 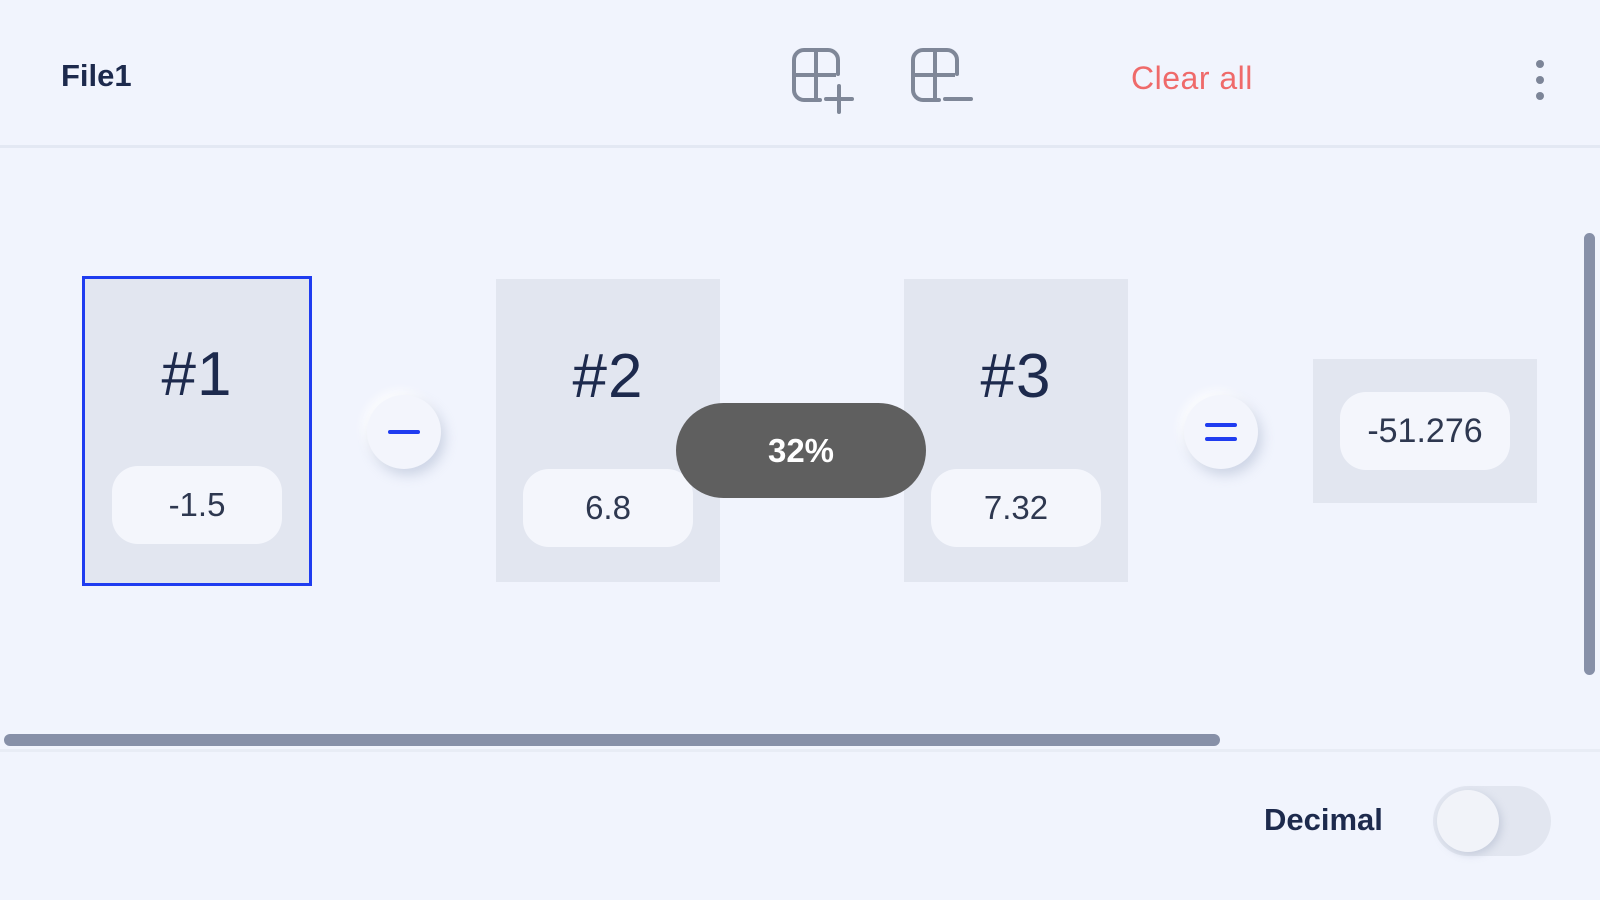 What do you see at coordinates (1468, 821) in the screenshot?
I see `toggle-knob` at bounding box center [1468, 821].